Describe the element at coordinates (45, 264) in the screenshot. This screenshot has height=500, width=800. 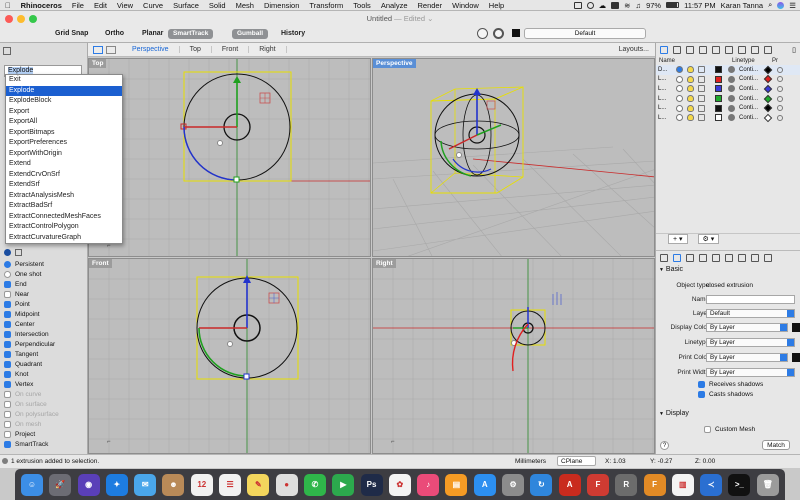
I see `osnap-mode-persistent: Persistent` at that location.